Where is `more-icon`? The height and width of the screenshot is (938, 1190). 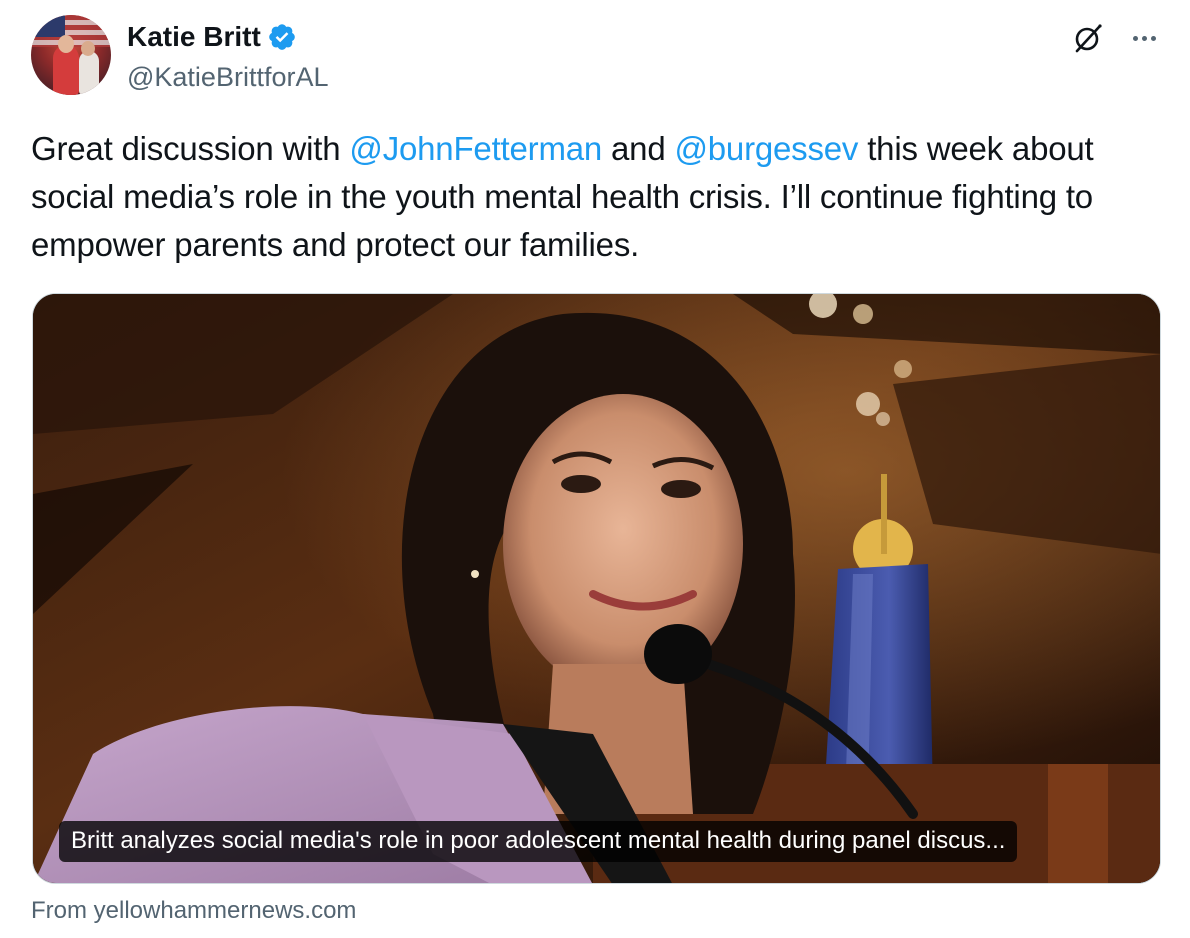 more-icon is located at coordinates (1144, 38).